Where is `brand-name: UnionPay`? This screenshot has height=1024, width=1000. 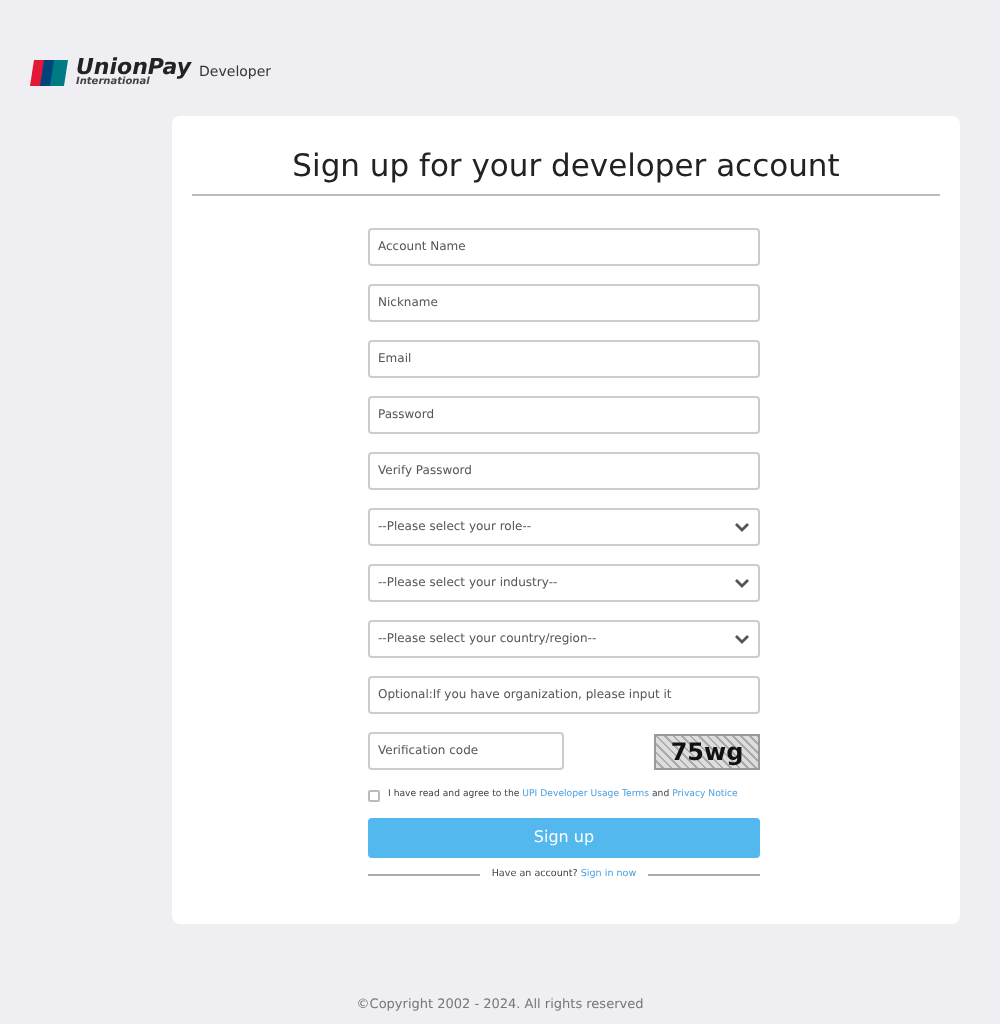
brand-name: UnionPay is located at coordinates (134, 68).